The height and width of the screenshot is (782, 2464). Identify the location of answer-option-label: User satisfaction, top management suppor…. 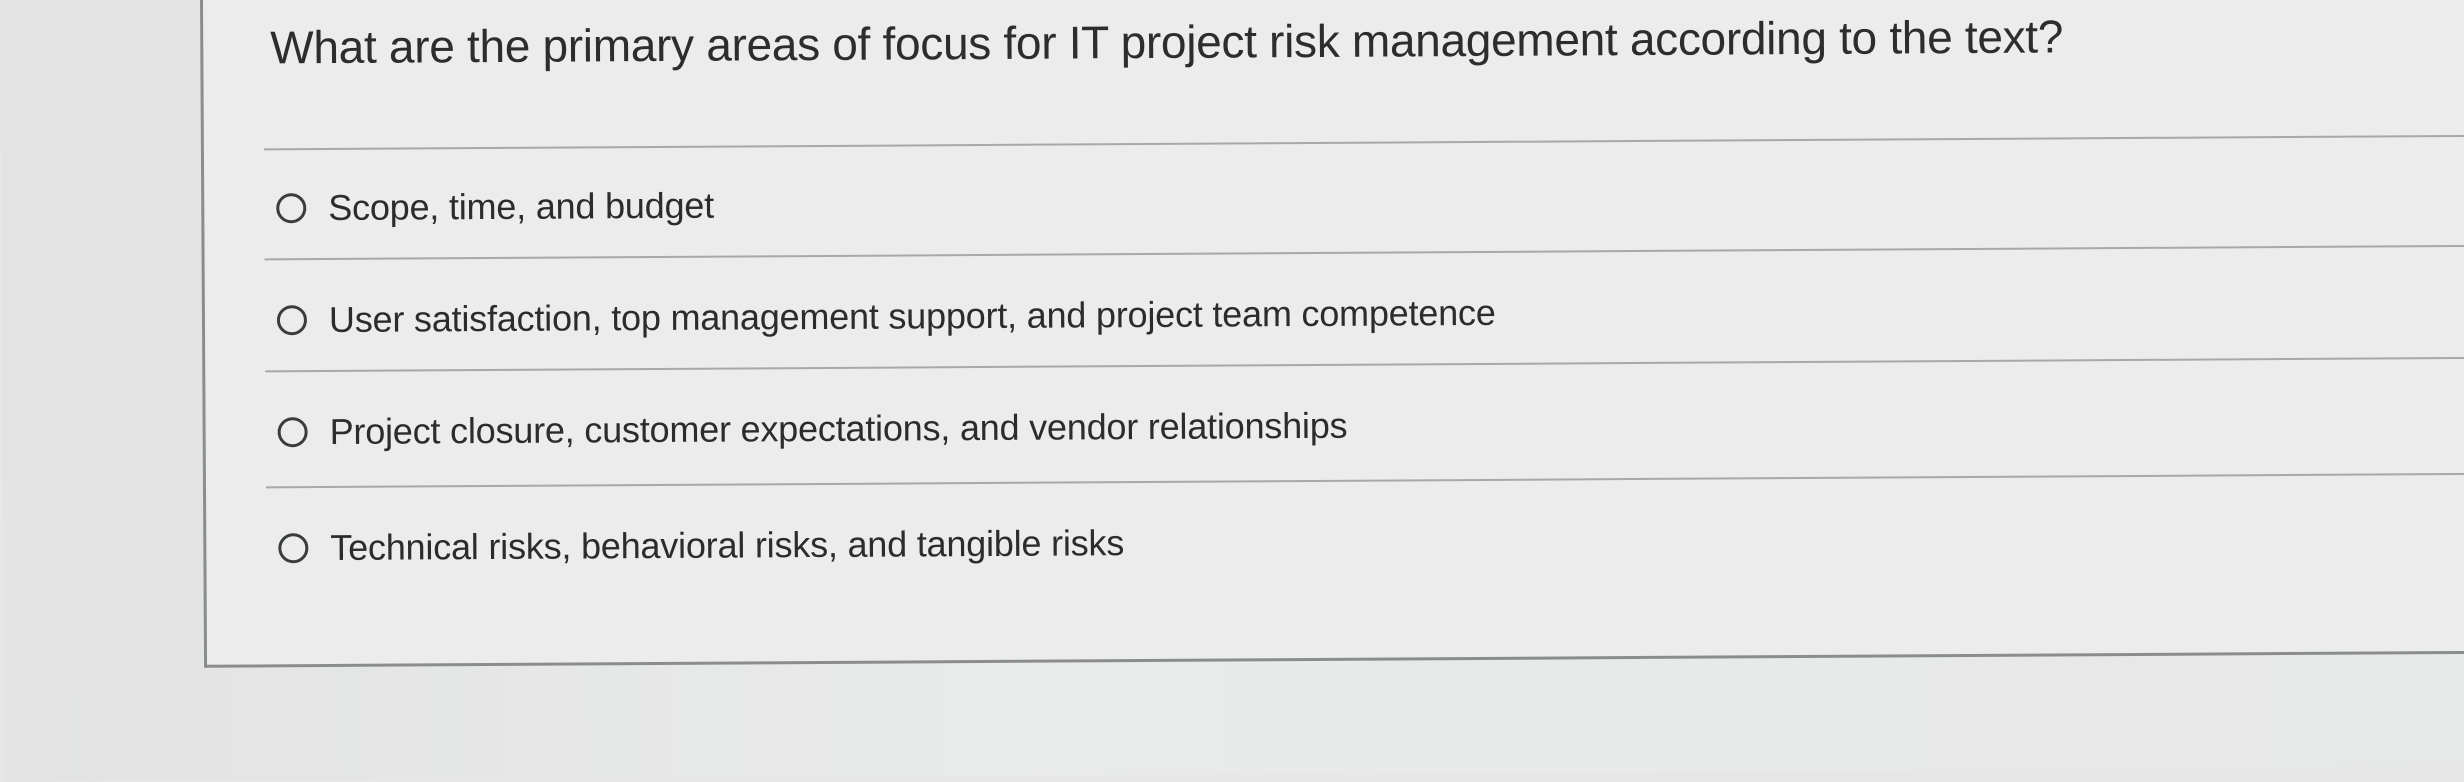
(912, 315).